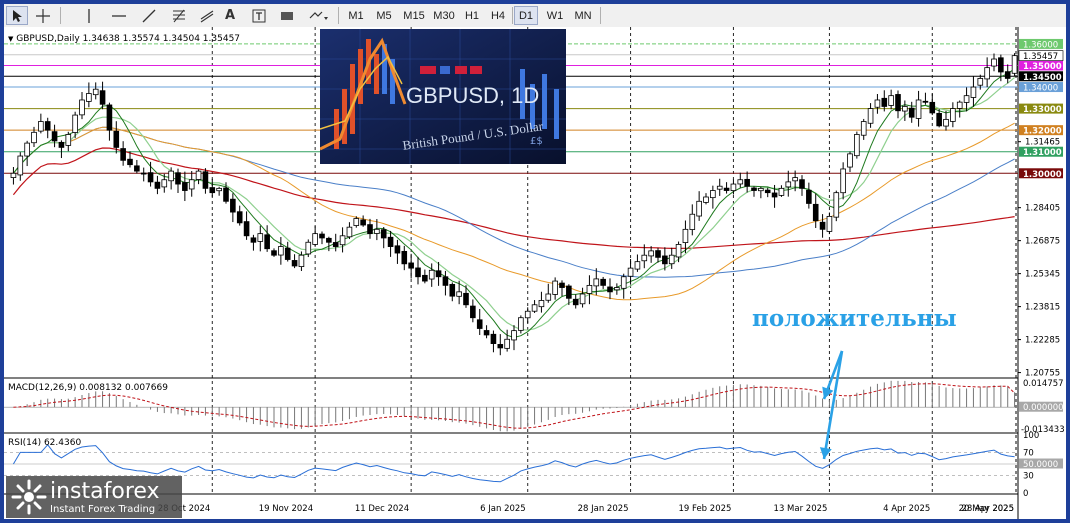 The height and width of the screenshot is (523, 1070). I want to click on time-axis-label: 13 Mar 2025, so click(801, 509).